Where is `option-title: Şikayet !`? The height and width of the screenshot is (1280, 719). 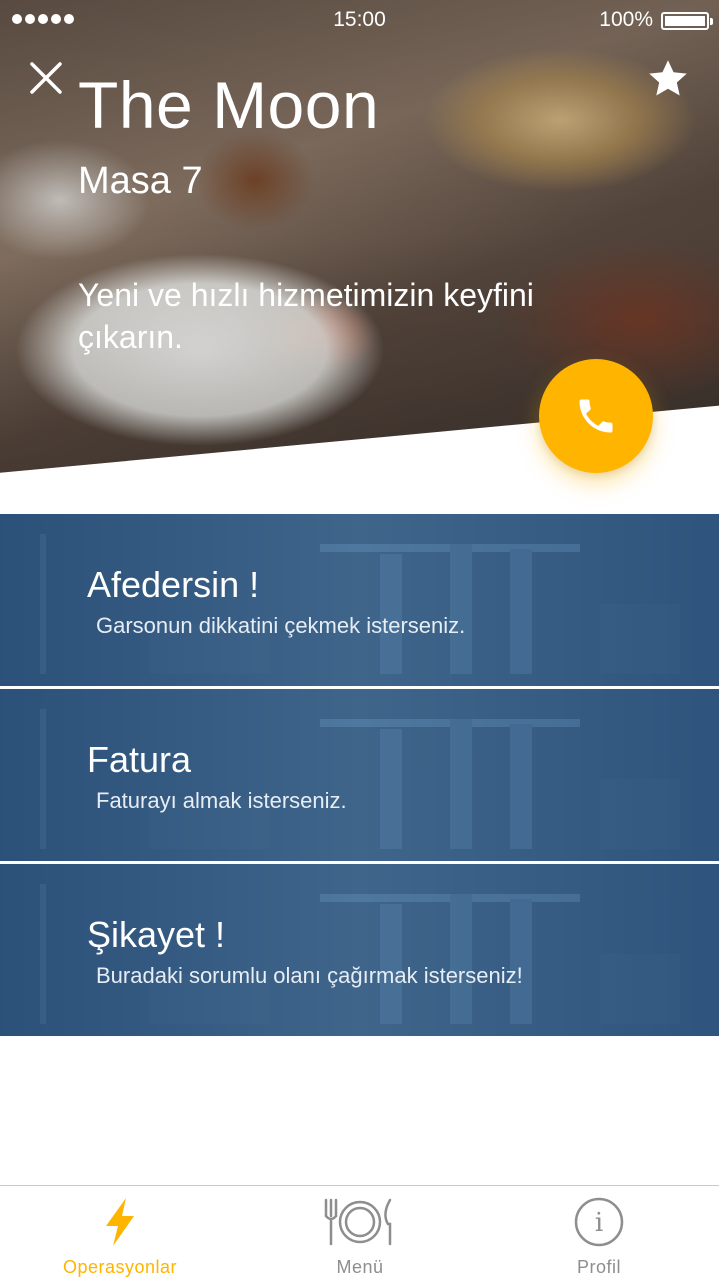 option-title: Şikayet ! is located at coordinates (156, 934).